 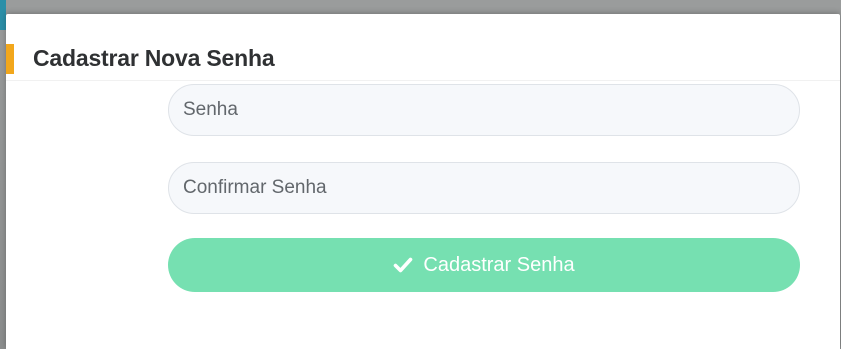 What do you see at coordinates (10, 59) in the screenshot?
I see `header-accent-bar` at bounding box center [10, 59].